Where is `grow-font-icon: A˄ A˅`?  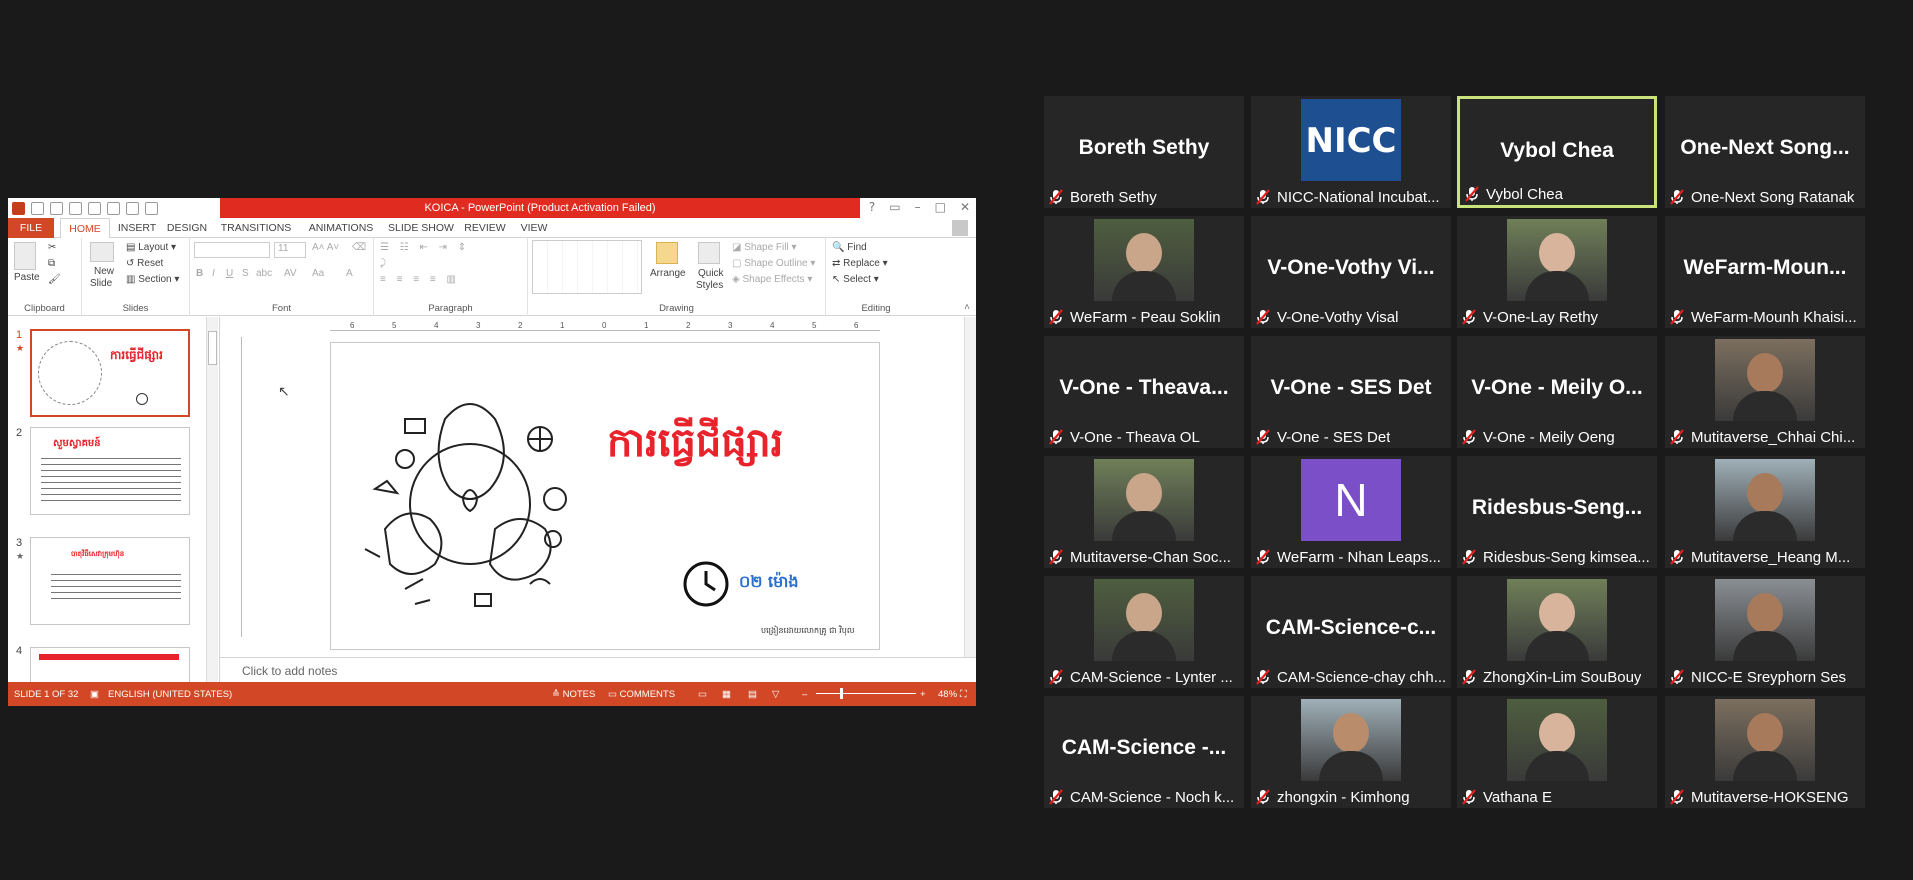 grow-font-icon: A˄ A˅ is located at coordinates (325, 247).